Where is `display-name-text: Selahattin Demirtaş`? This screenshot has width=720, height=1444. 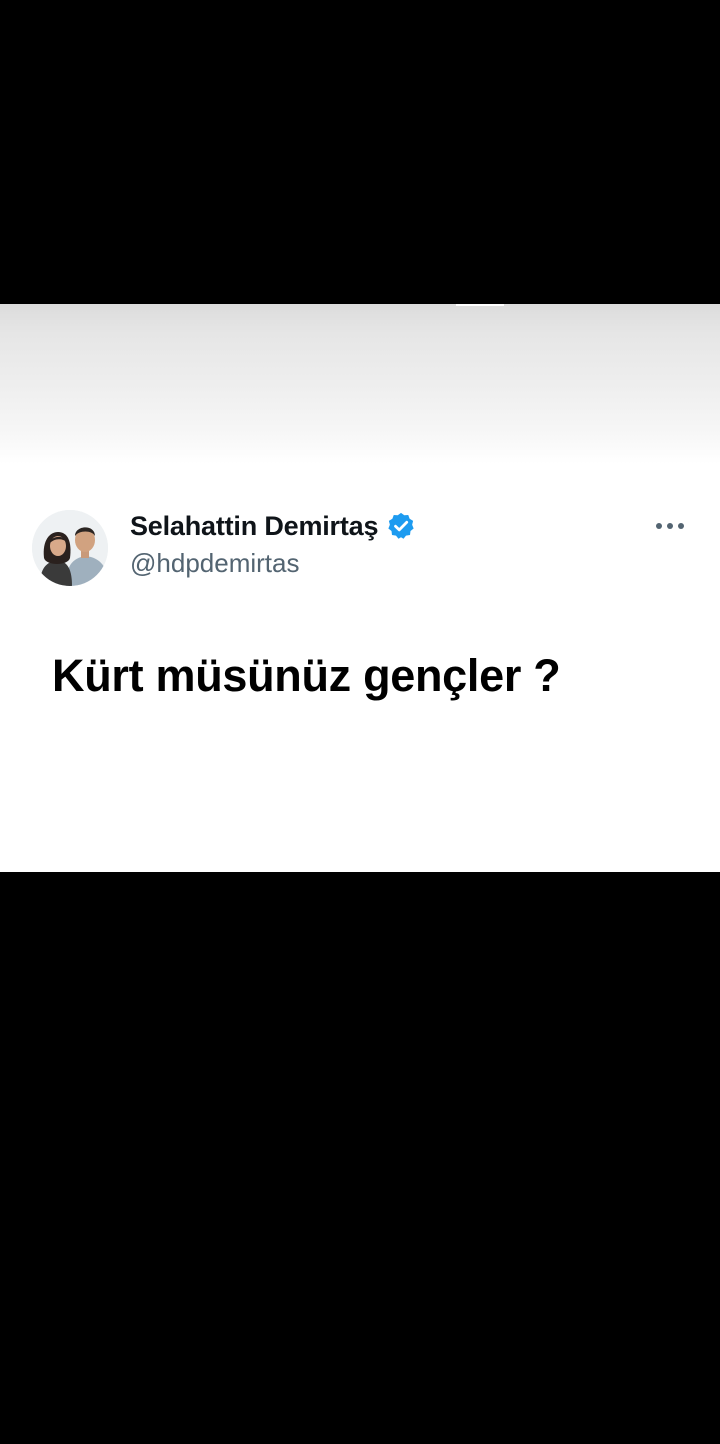
display-name-text: Selahattin Demirtaş is located at coordinates (254, 526).